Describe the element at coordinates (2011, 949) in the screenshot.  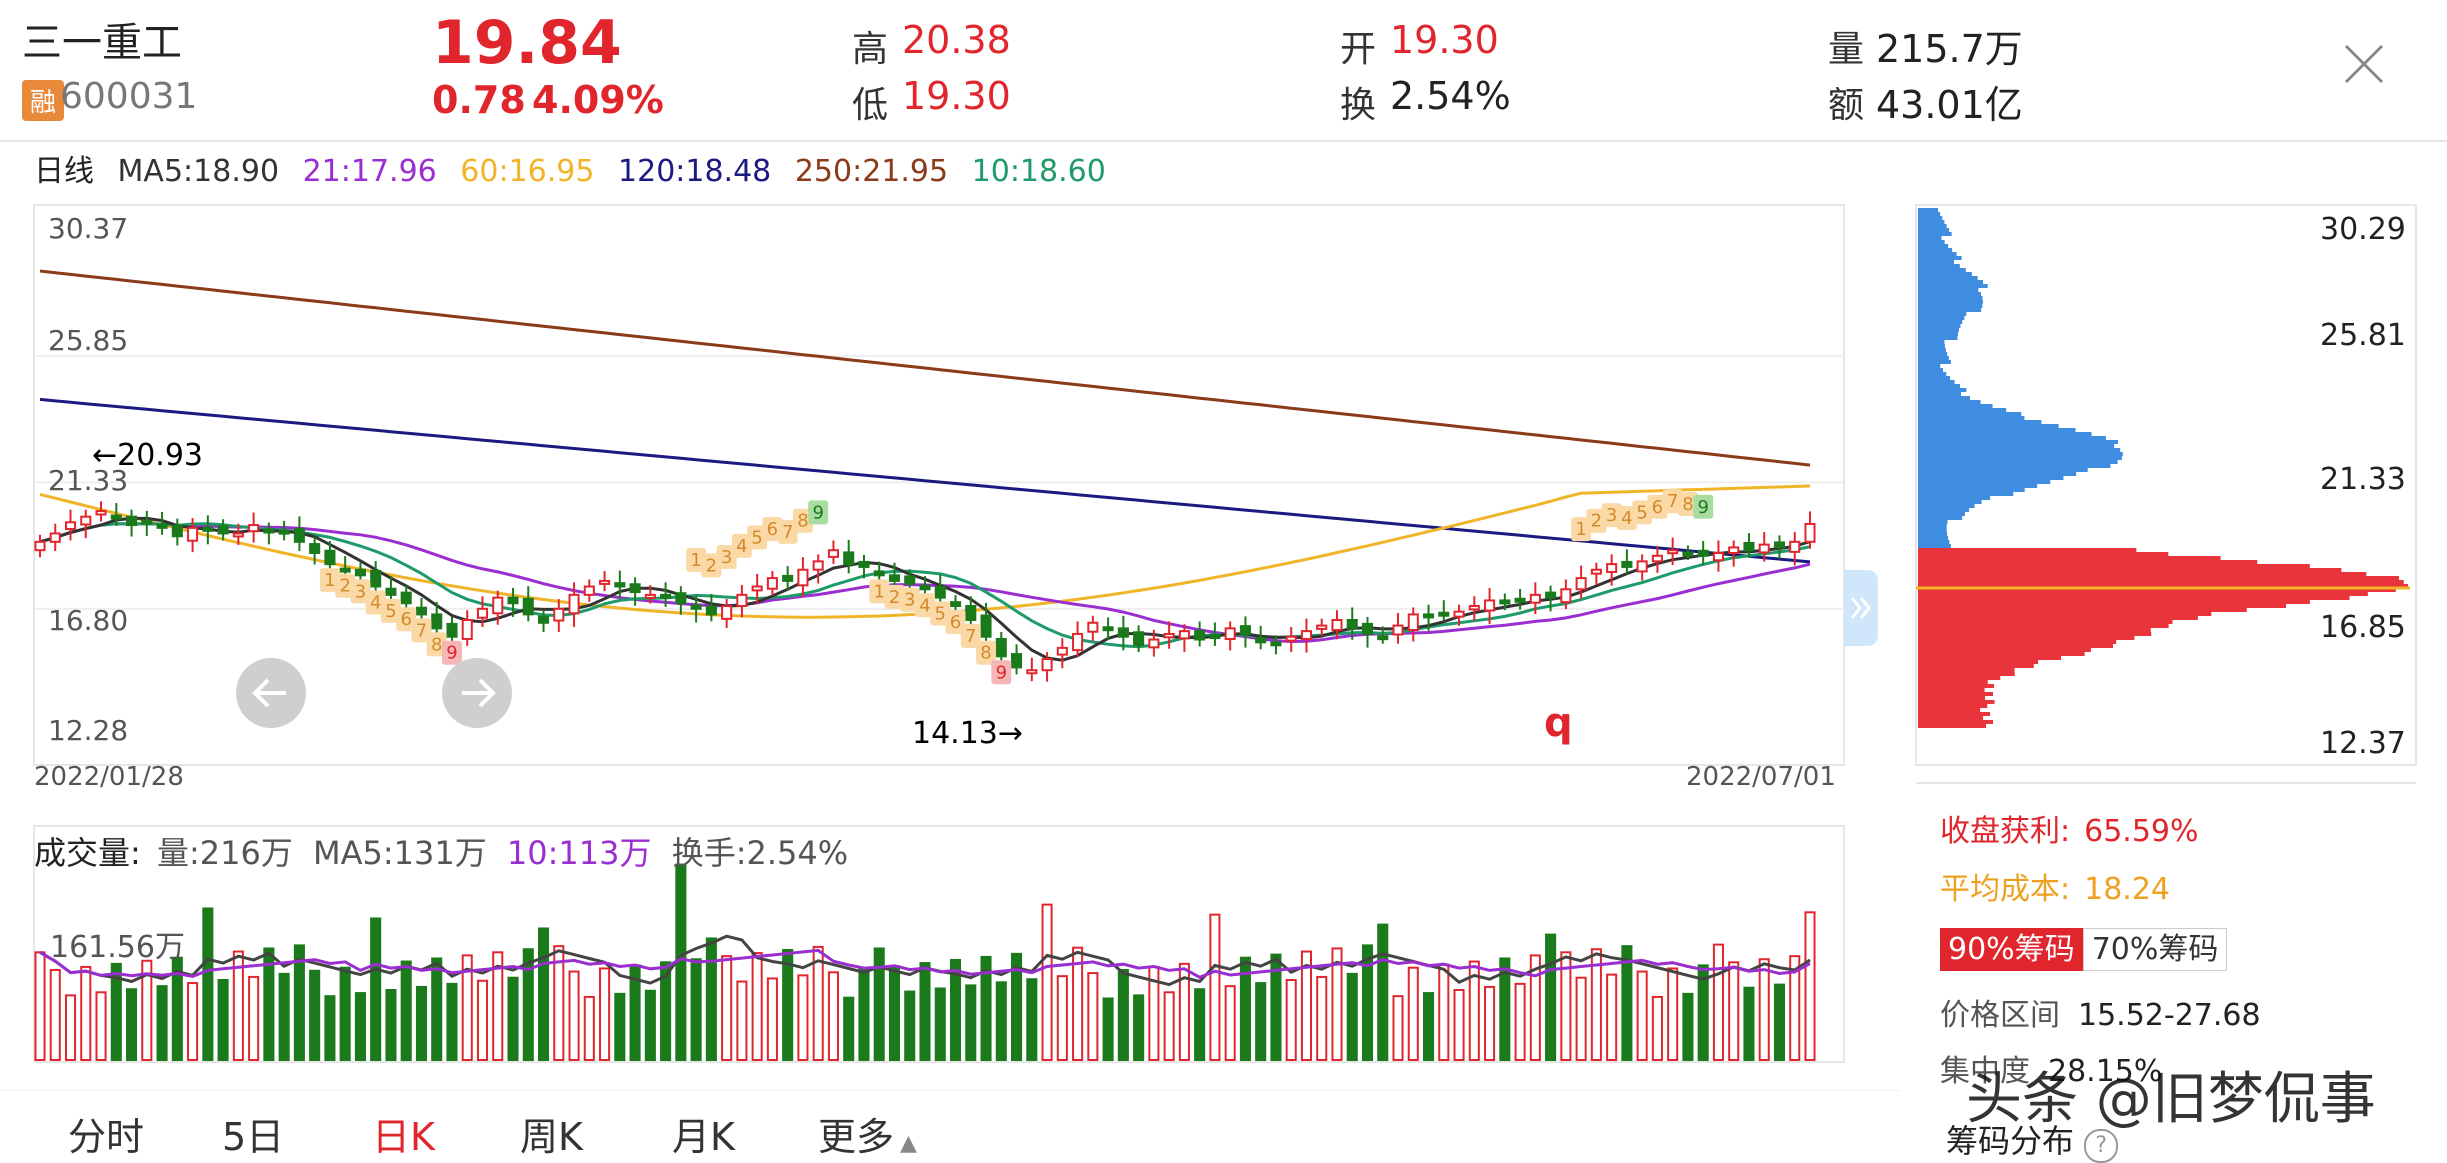
I see `chip-90-button: 90%筹码` at that location.